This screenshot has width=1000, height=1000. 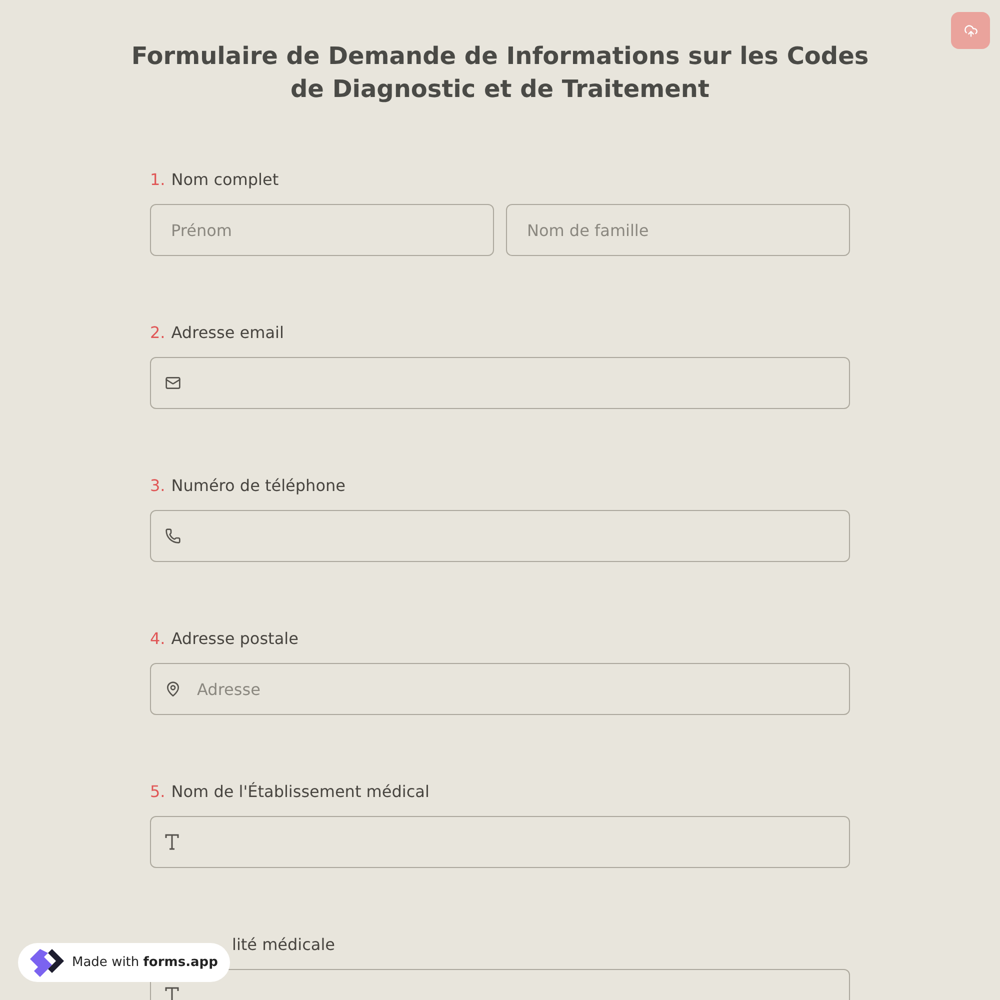 What do you see at coordinates (234, 638) in the screenshot?
I see `question-label: Adresse postale` at bounding box center [234, 638].